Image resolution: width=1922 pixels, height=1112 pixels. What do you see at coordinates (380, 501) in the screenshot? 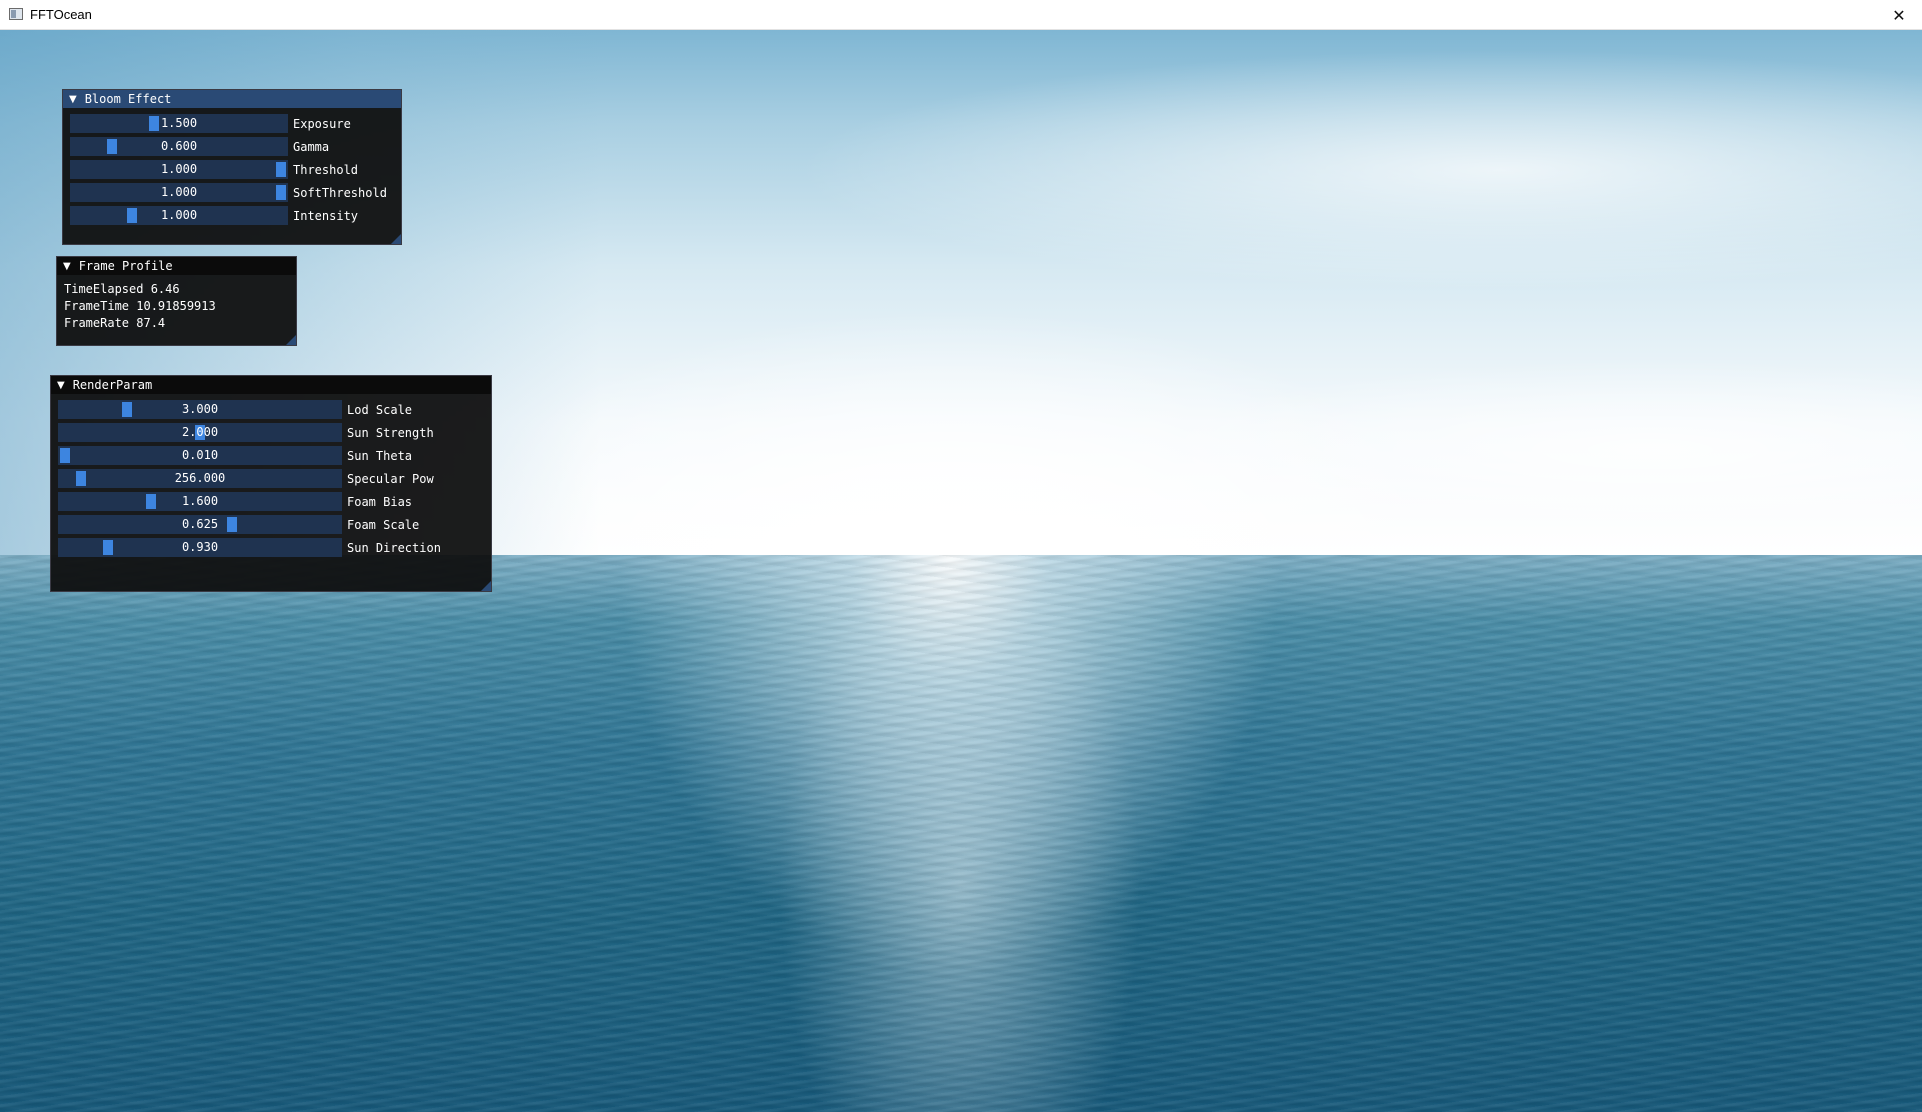
I see `slider-label: Foam Bias` at bounding box center [380, 501].